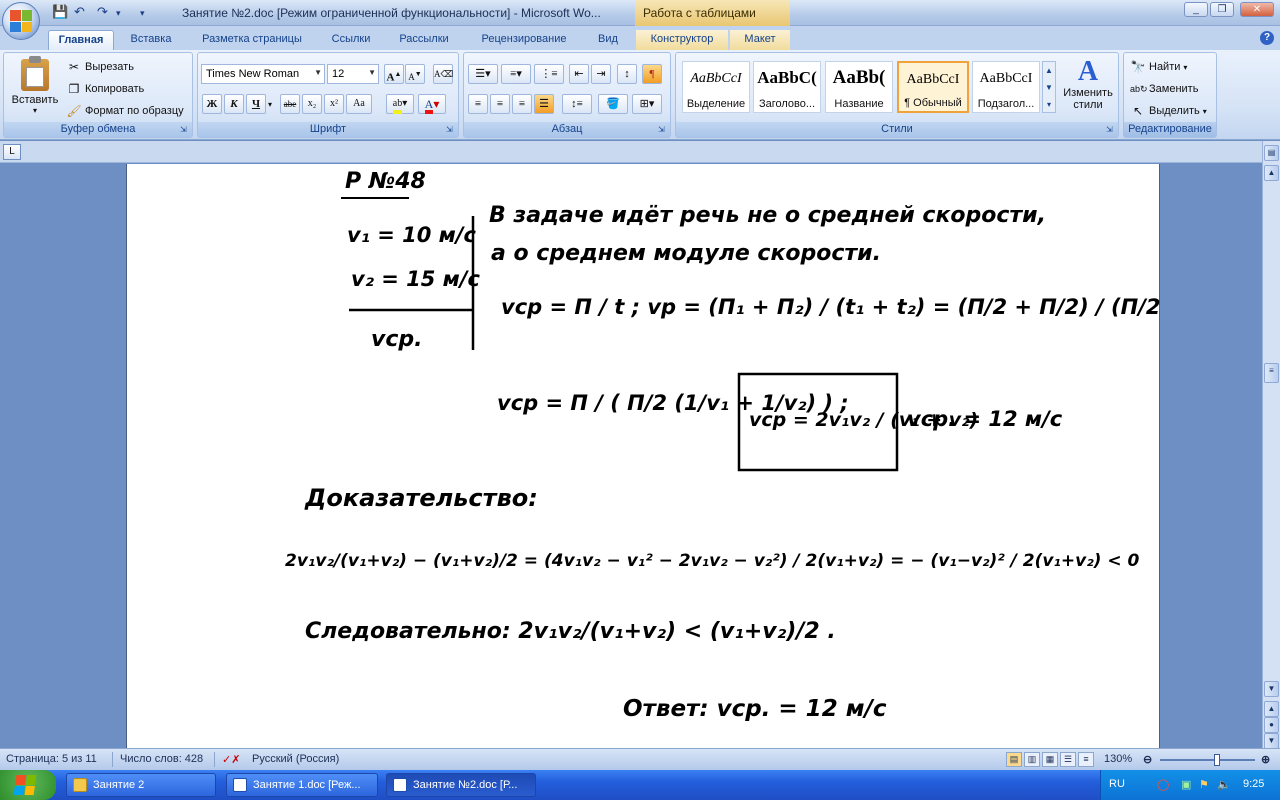 The width and height of the screenshot is (1280, 800). I want to click on office-button, so click(21, 21).